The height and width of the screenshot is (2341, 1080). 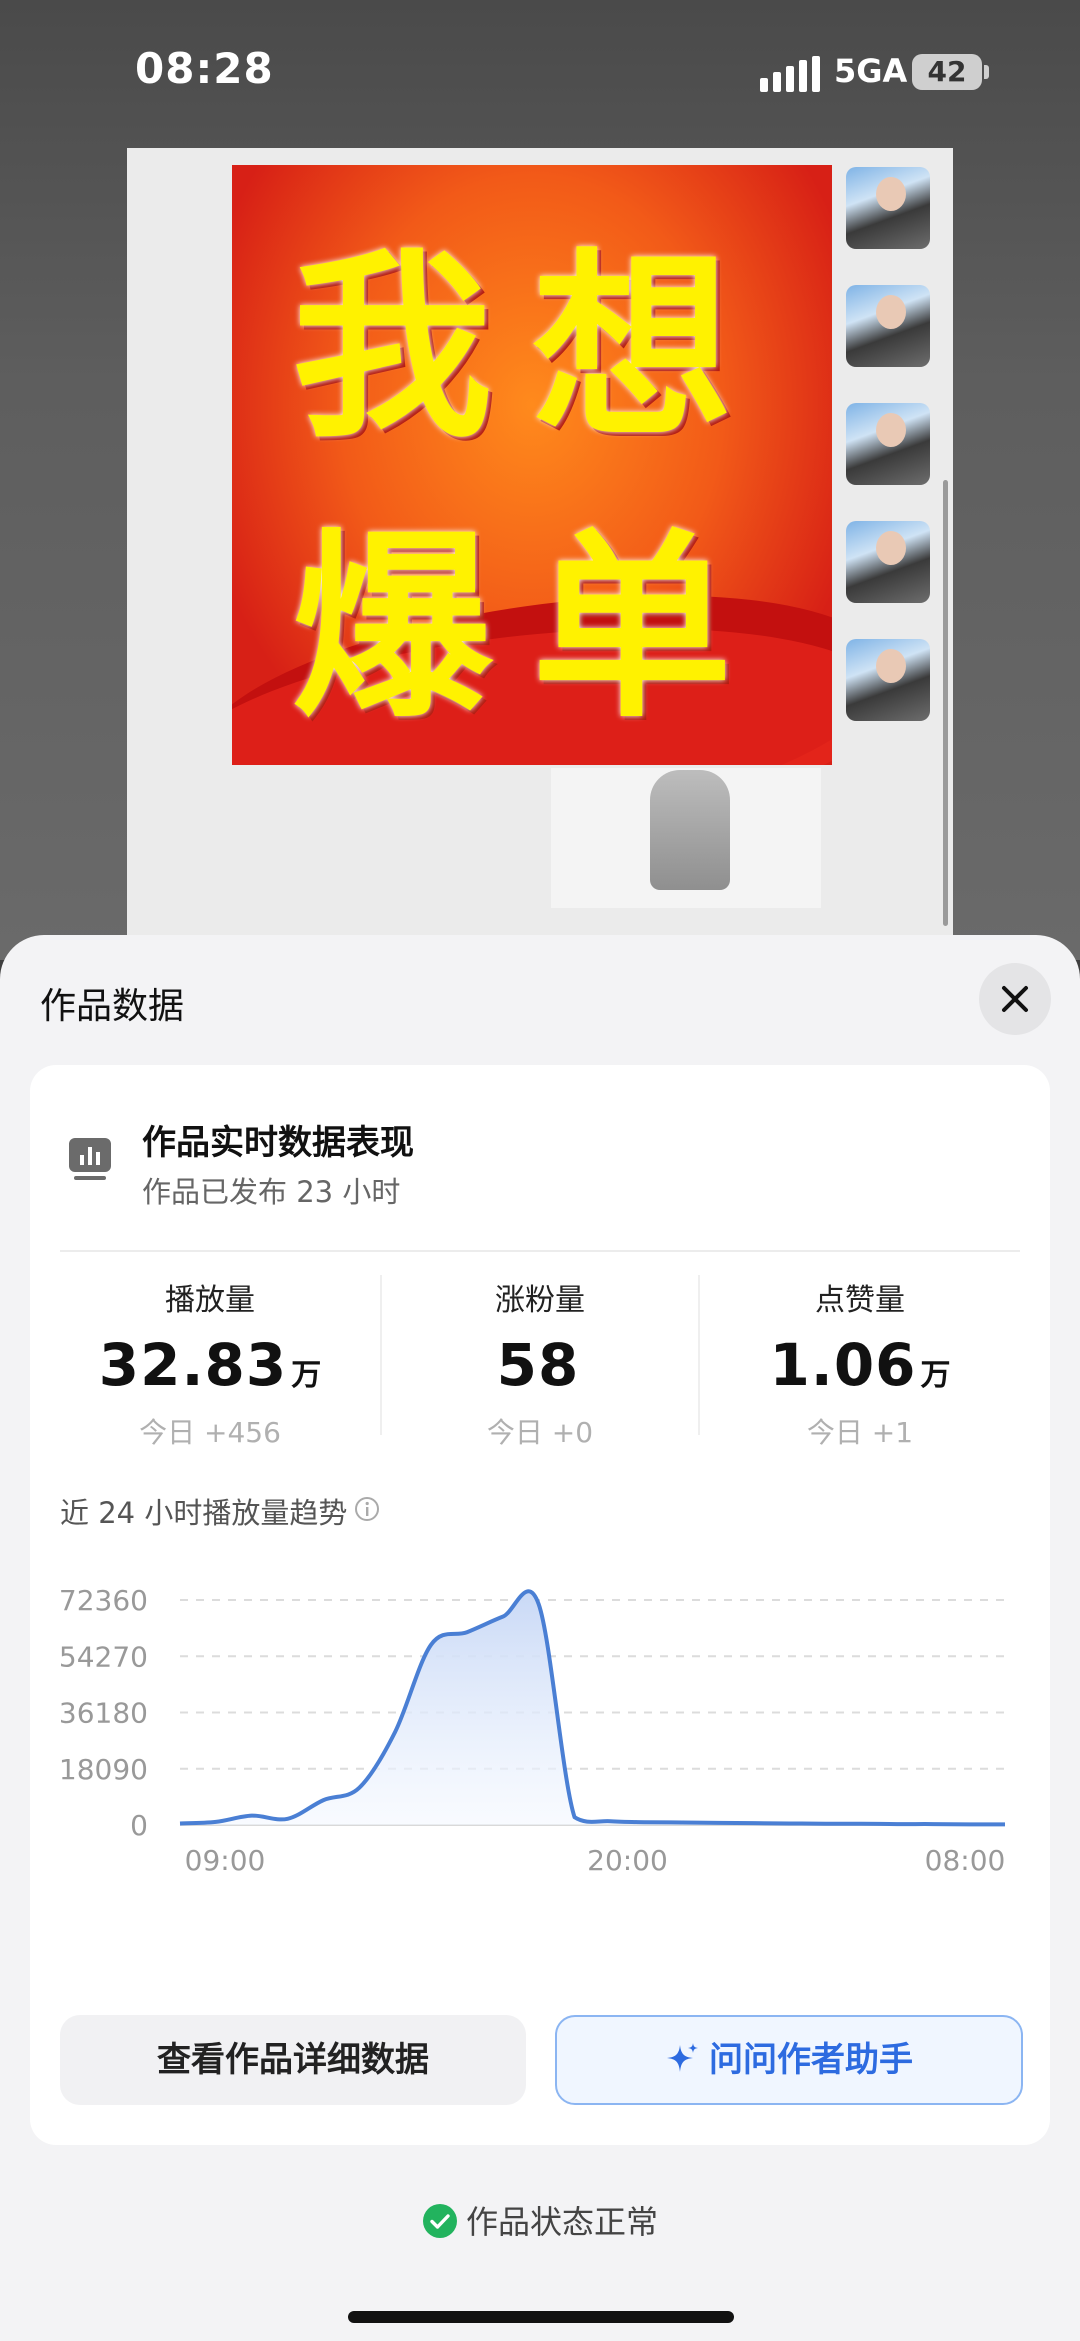 What do you see at coordinates (278, 1143) in the screenshot?
I see `card-title: 作品实时数据表现` at bounding box center [278, 1143].